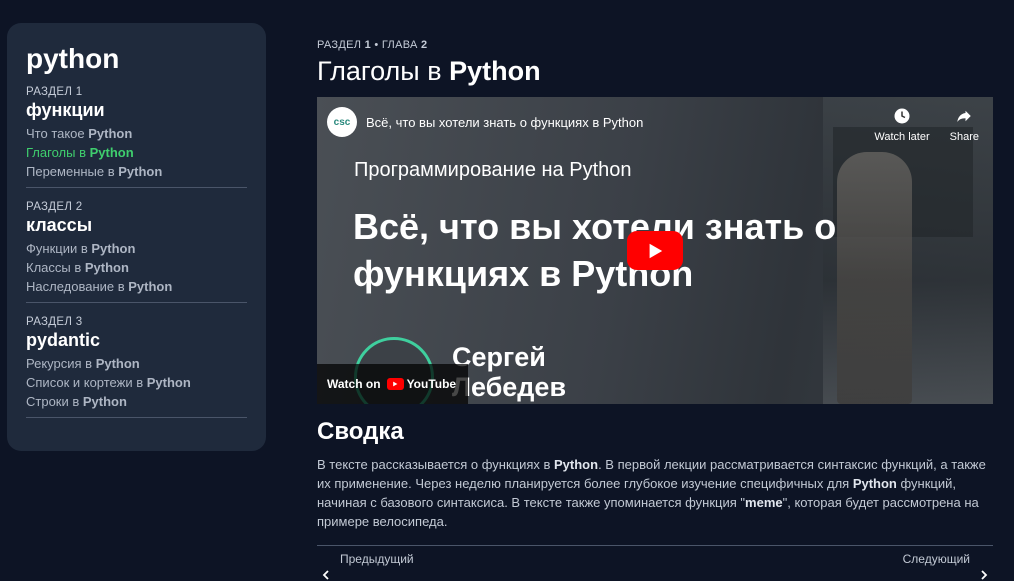 This screenshot has height=581, width=1014. I want to click on author-last-name: Лебедев, so click(509, 387).